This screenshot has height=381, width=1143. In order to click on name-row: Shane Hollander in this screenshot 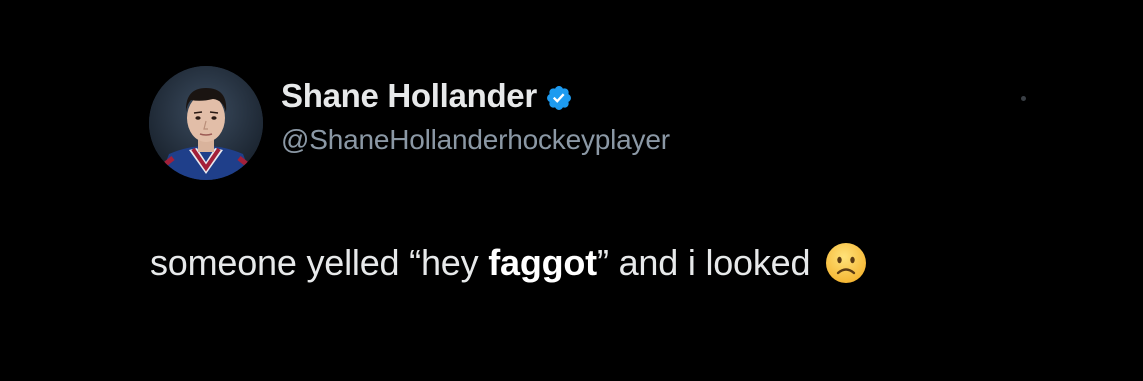, I will do `click(427, 96)`.